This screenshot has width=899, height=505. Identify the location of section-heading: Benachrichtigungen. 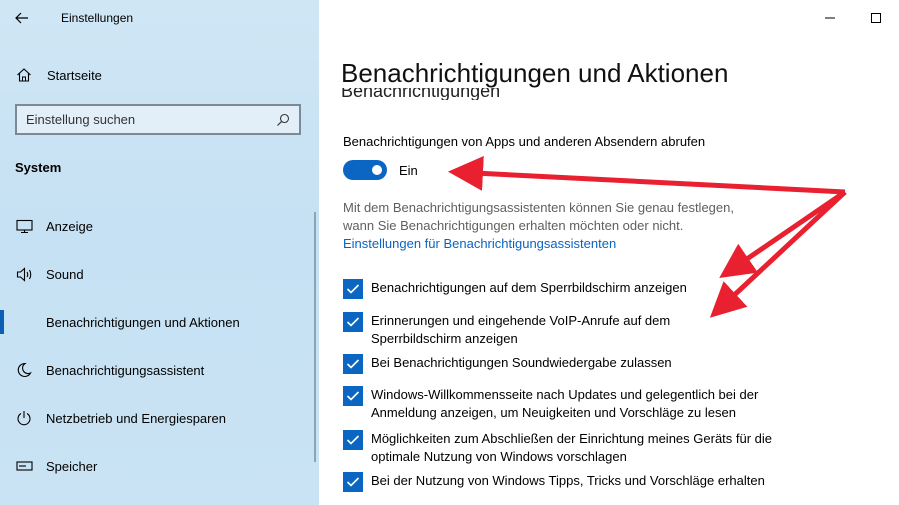
(421, 94).